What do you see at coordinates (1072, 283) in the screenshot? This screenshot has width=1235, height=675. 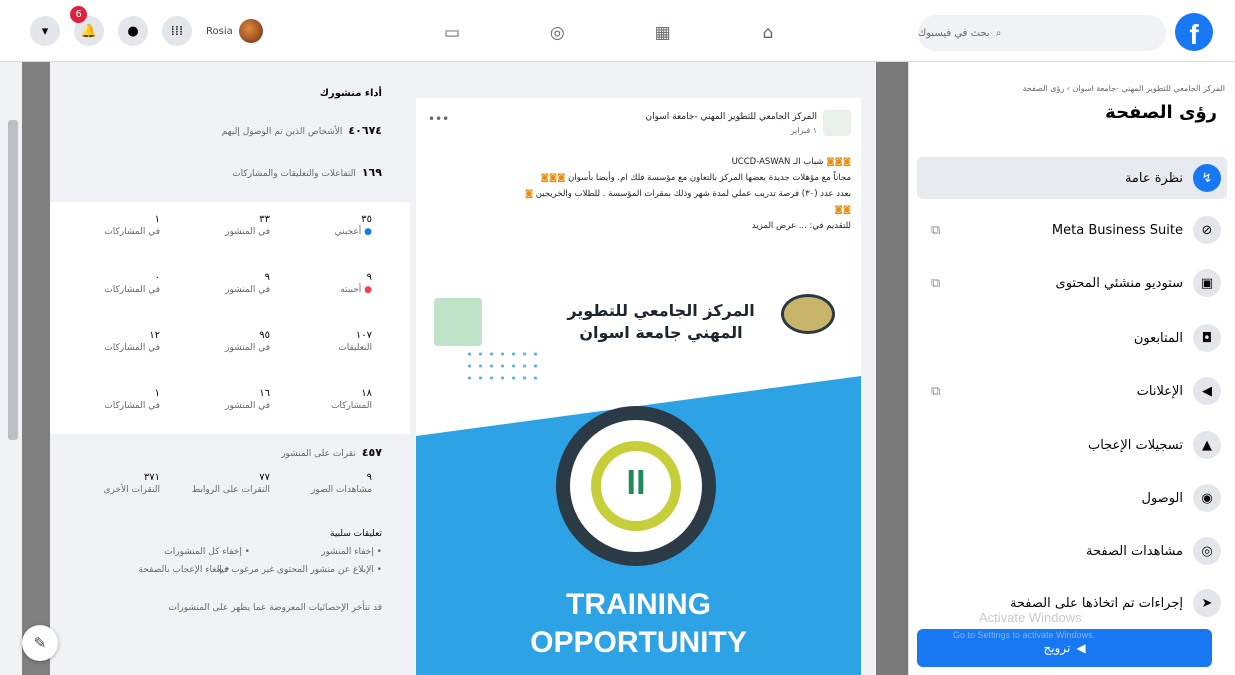 I see `sidebar-item-creator-studio: ▣ ستوديو منشئي المحتوى ⧉` at bounding box center [1072, 283].